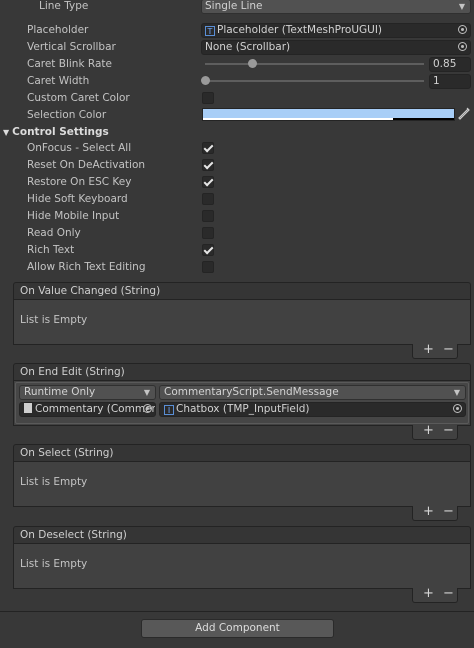 This screenshot has width=474, height=648. Describe the element at coordinates (58, 81) in the screenshot. I see `caret-width-label: Caret Width` at that location.